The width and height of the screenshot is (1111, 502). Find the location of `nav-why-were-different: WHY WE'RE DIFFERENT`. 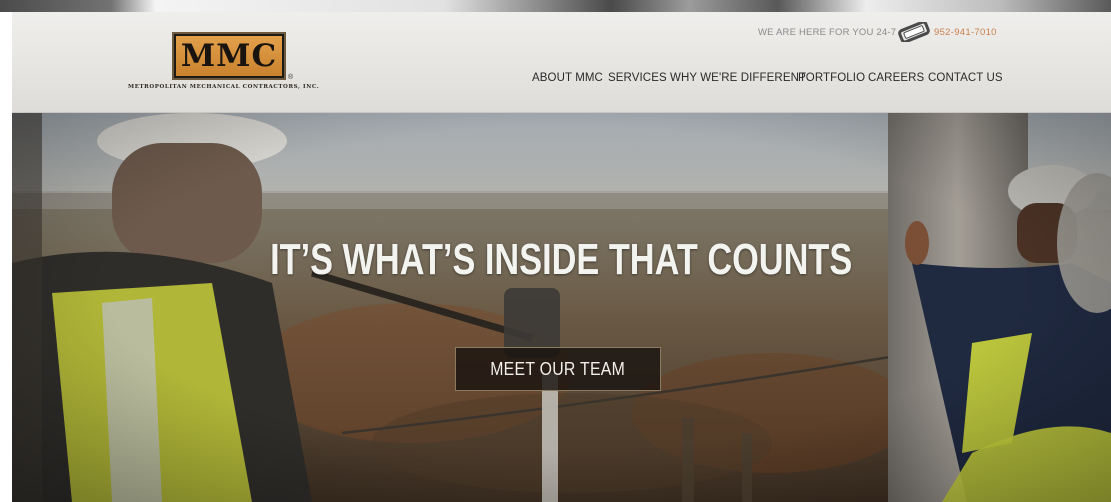

nav-why-were-different: WHY WE'RE DIFFERENT is located at coordinates (738, 78).